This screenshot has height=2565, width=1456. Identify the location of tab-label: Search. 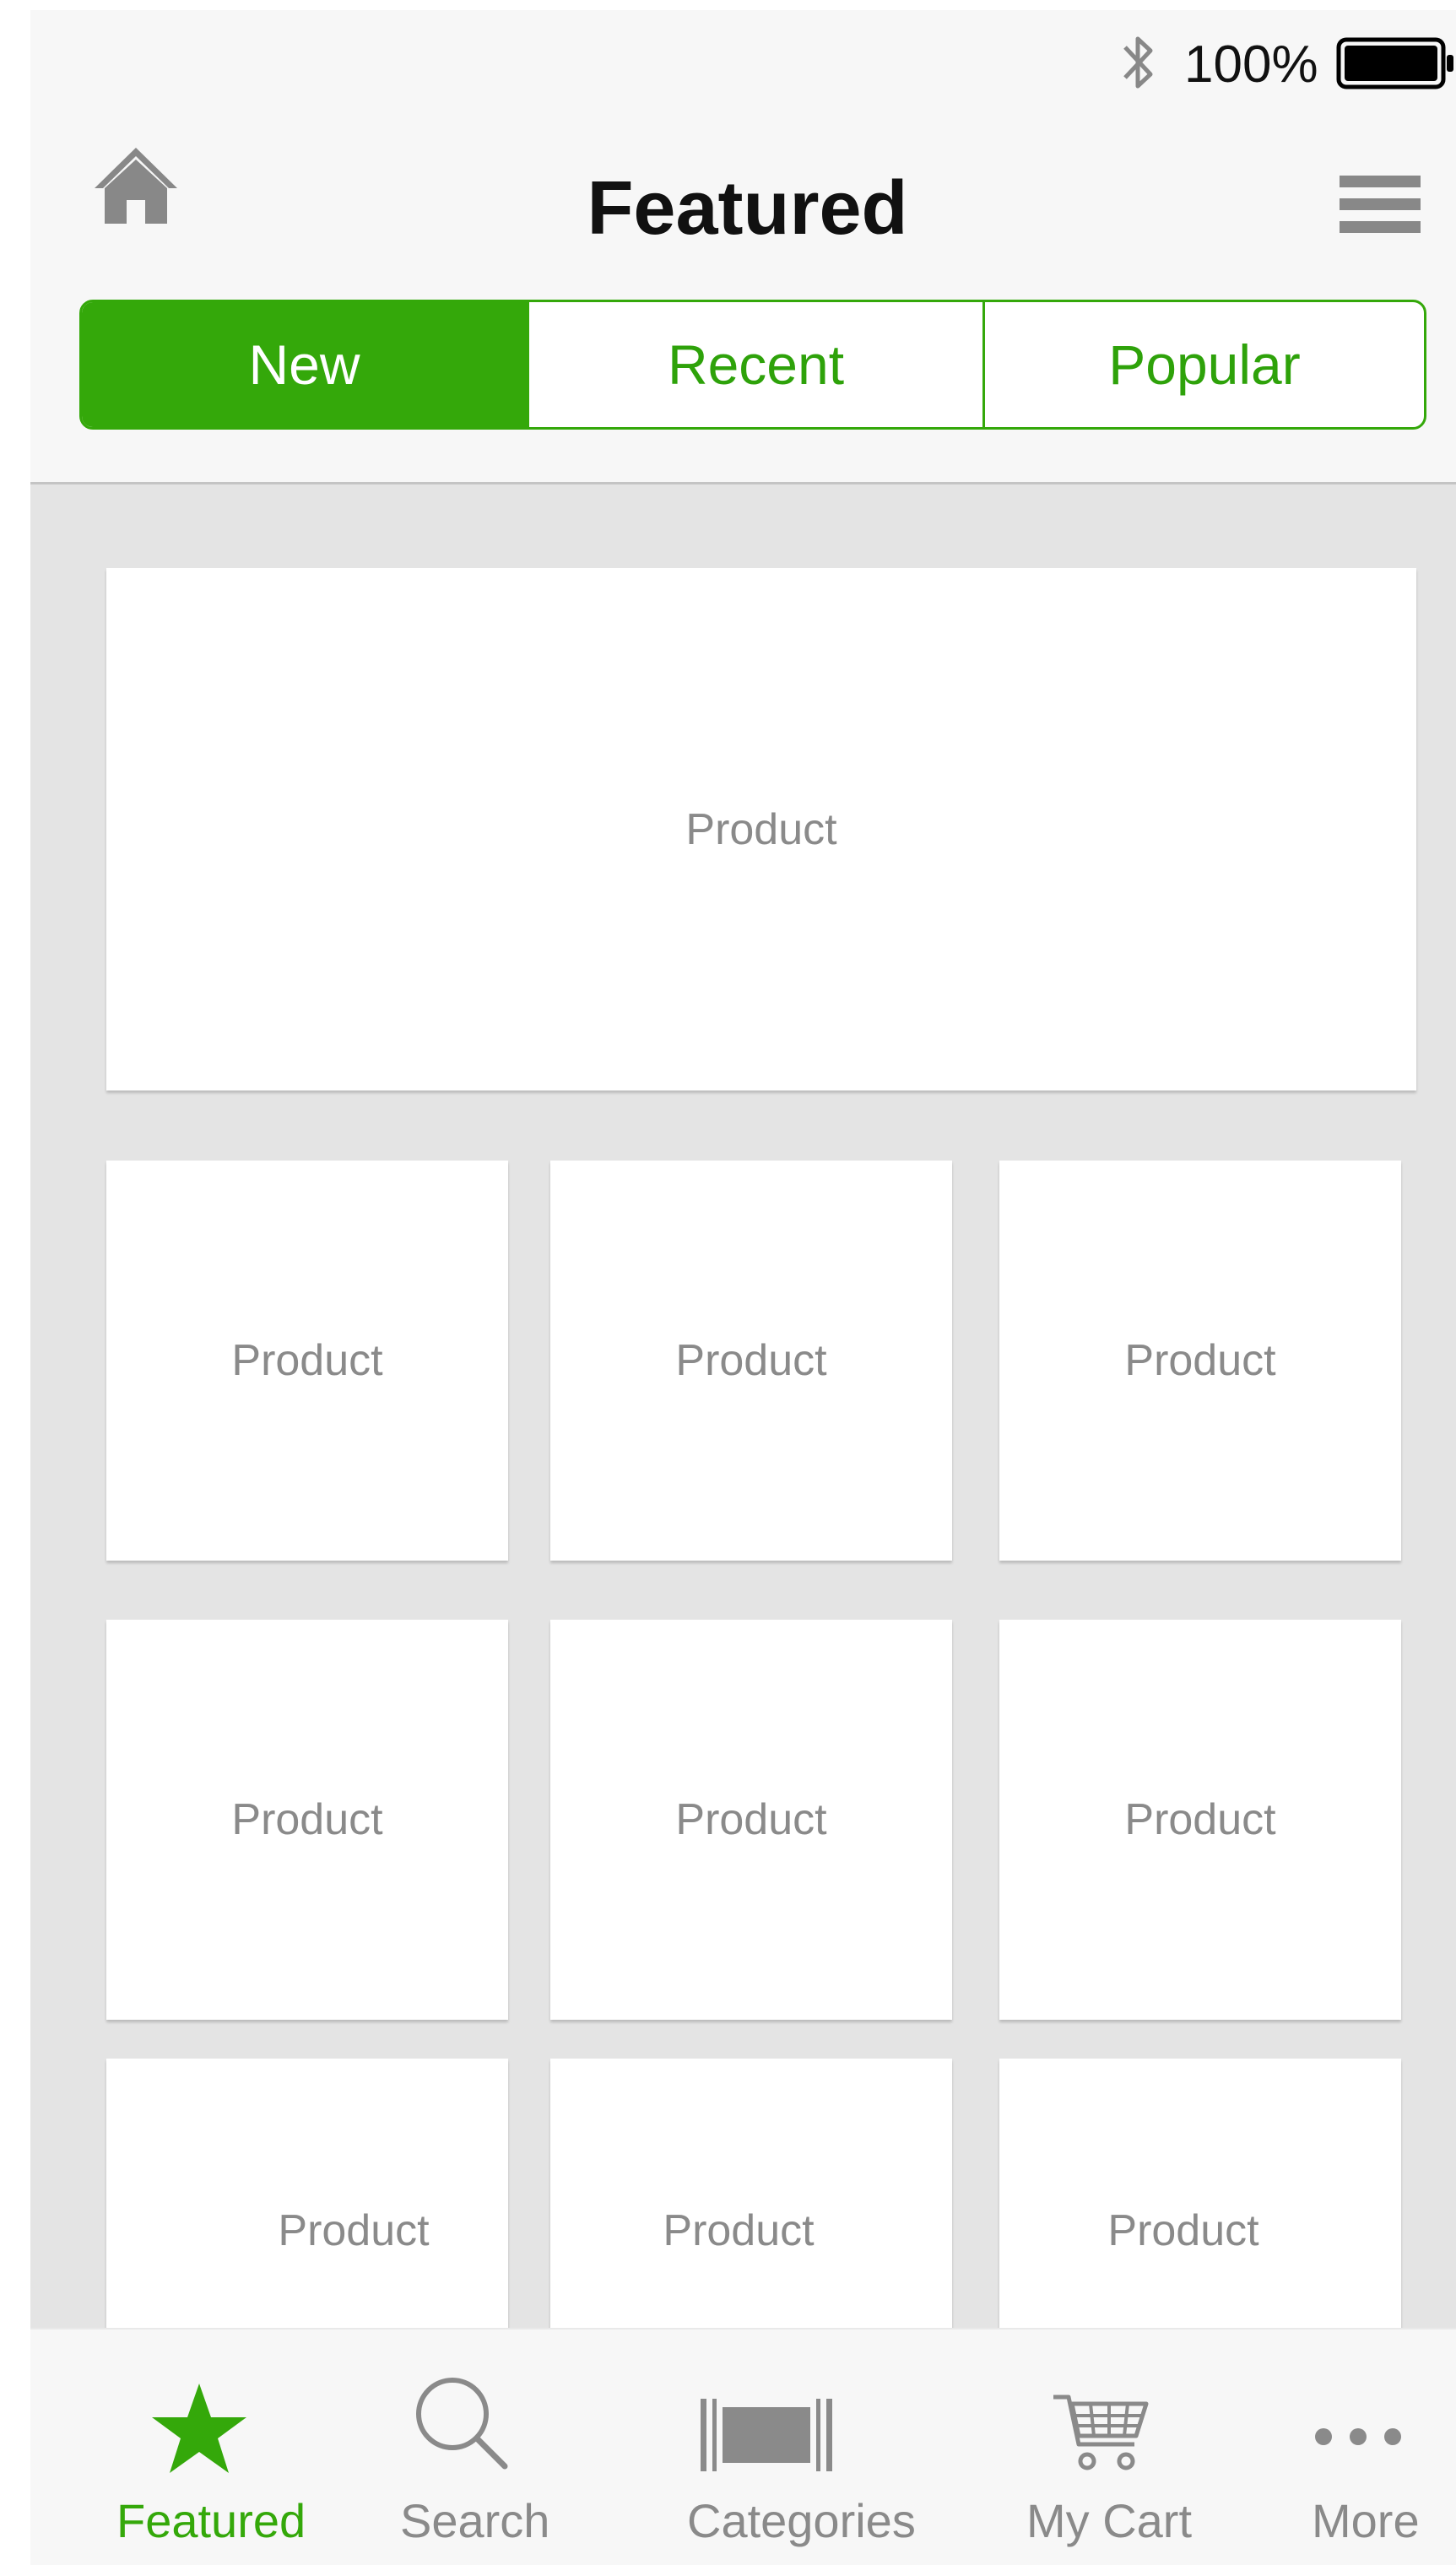
(475, 2520).